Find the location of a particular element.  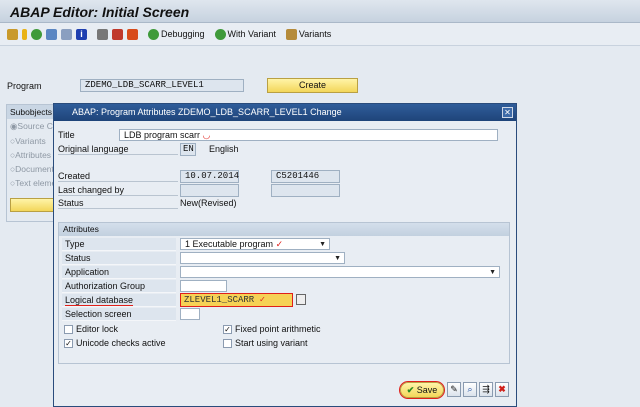

value-help-icon is located at coordinates (301, 299).